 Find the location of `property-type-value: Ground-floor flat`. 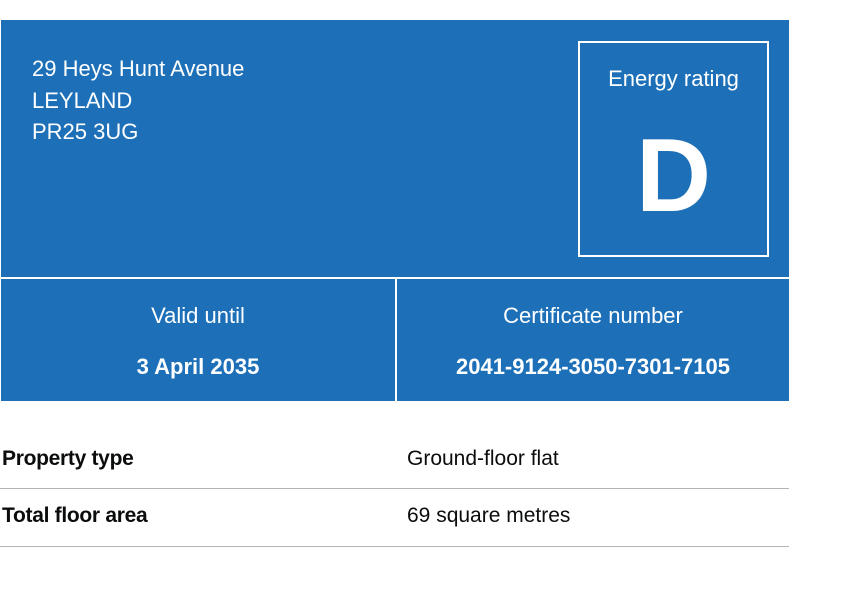

property-type-value: Ground-floor flat is located at coordinates (483, 458).